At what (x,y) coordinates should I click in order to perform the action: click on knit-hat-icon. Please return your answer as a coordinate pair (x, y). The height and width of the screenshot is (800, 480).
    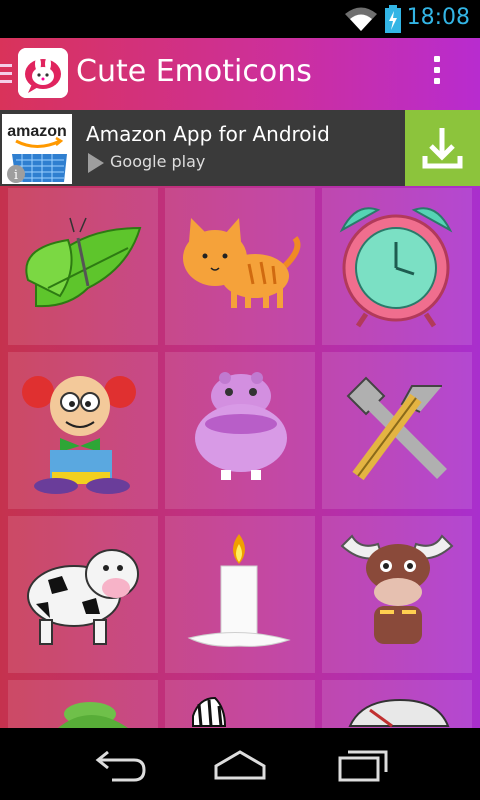
    Looking at the image, I should click on (93, 715).